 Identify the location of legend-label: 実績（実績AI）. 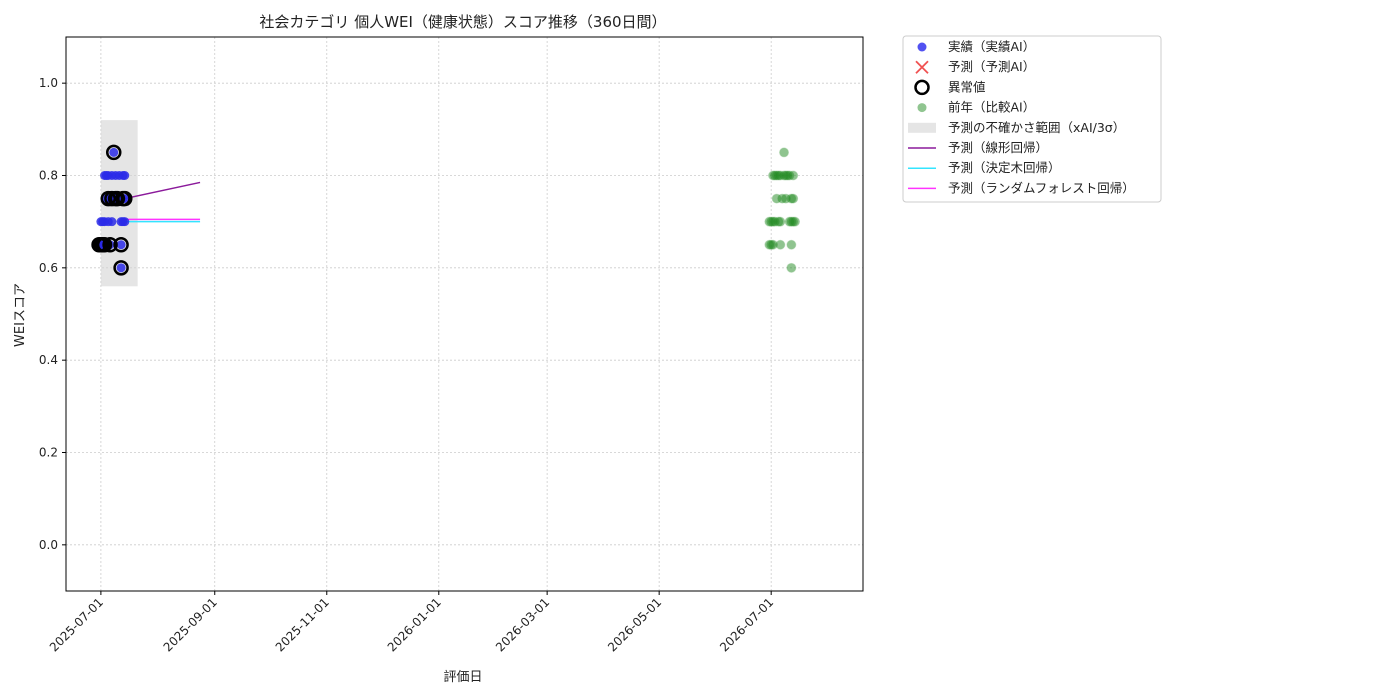
(991, 46).